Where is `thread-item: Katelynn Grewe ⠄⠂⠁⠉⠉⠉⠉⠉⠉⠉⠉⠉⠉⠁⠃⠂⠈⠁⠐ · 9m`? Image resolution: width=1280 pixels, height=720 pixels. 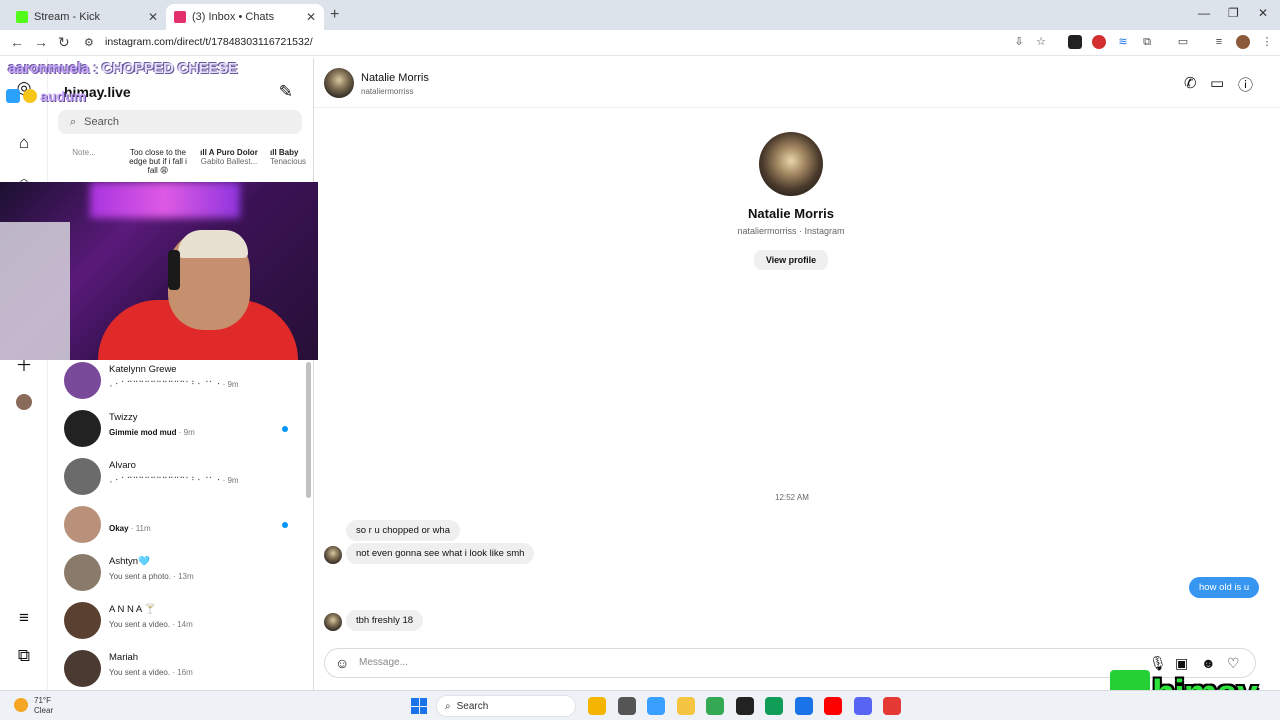 thread-item: Katelynn Grewe ⠄⠂⠁⠉⠉⠉⠉⠉⠉⠉⠉⠉⠉⠁⠃⠂⠈⠁⠐ · 9m is located at coordinates (178, 382).